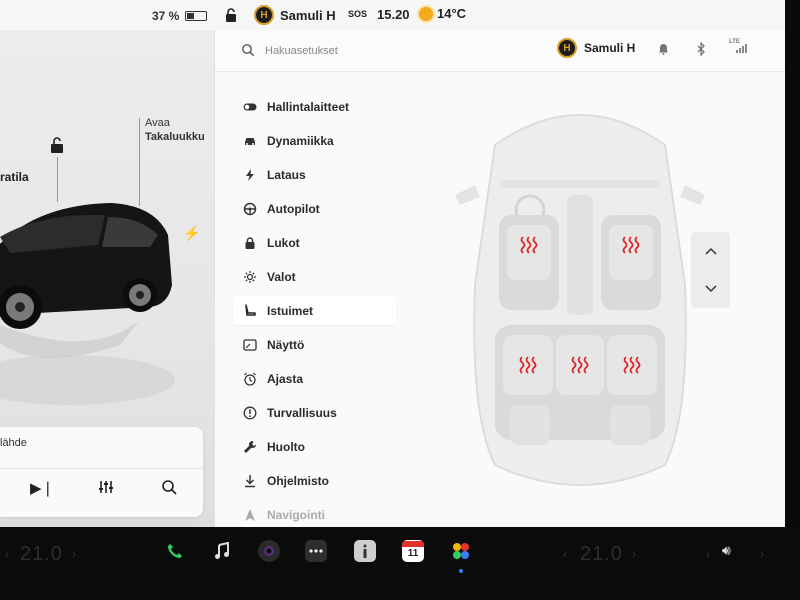  I want to click on rear-center-seat, so click(580, 365).